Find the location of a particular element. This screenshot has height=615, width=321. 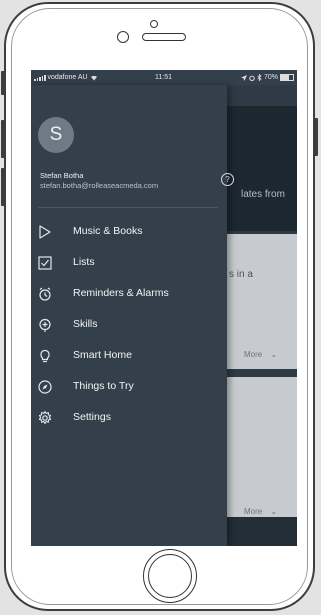

menu-item-label: Things to Try is located at coordinates (103, 386).